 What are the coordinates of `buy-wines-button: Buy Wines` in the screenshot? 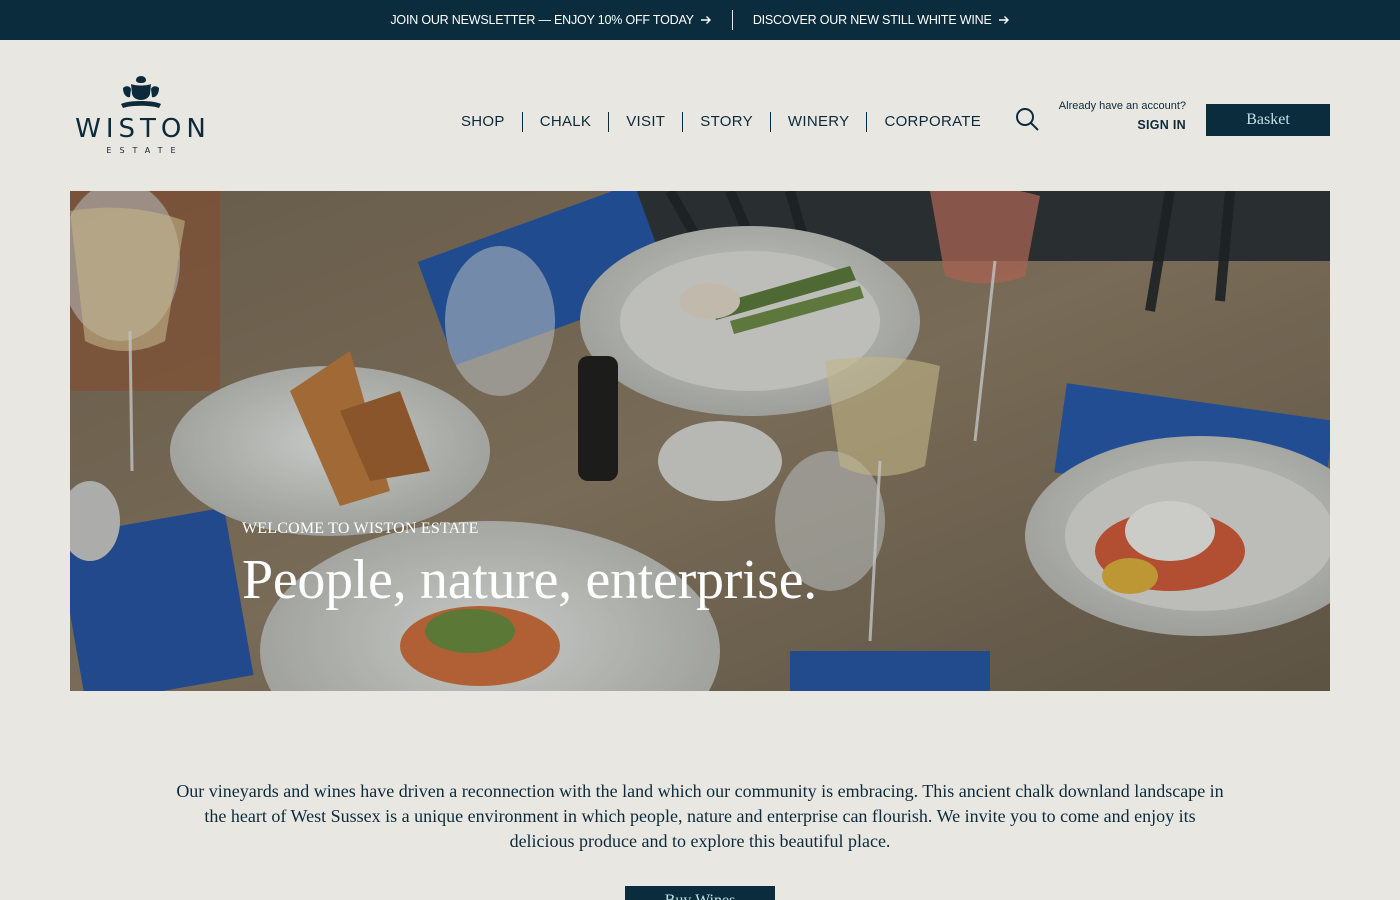 It's located at (700, 893).